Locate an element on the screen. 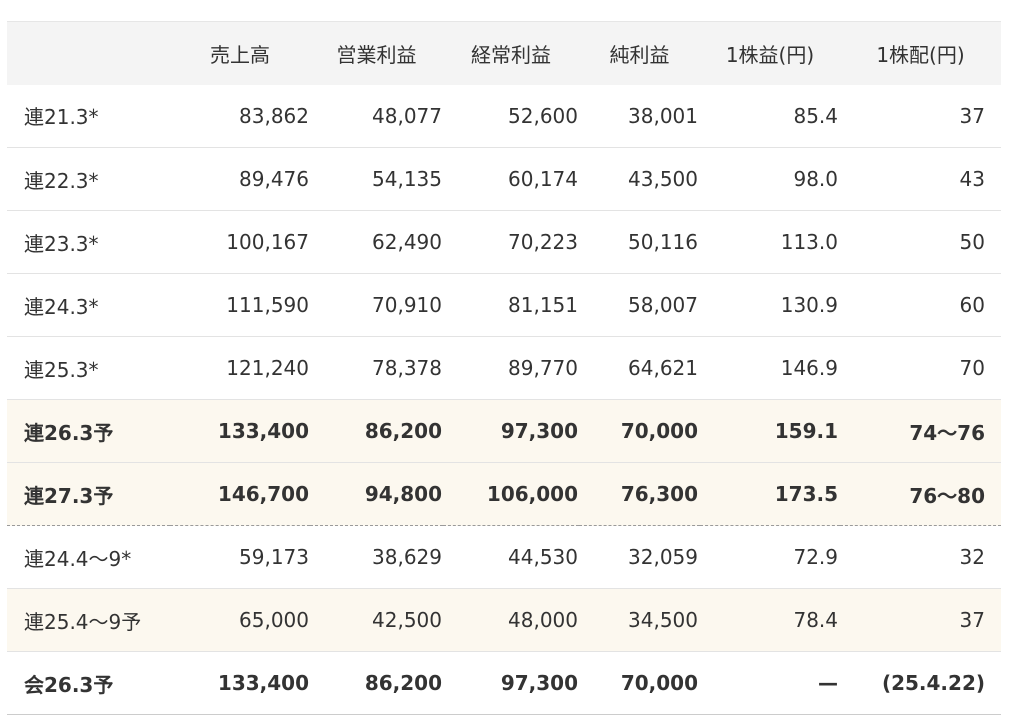  cell-ordinary-profit: 89,770 is located at coordinates (543, 368).